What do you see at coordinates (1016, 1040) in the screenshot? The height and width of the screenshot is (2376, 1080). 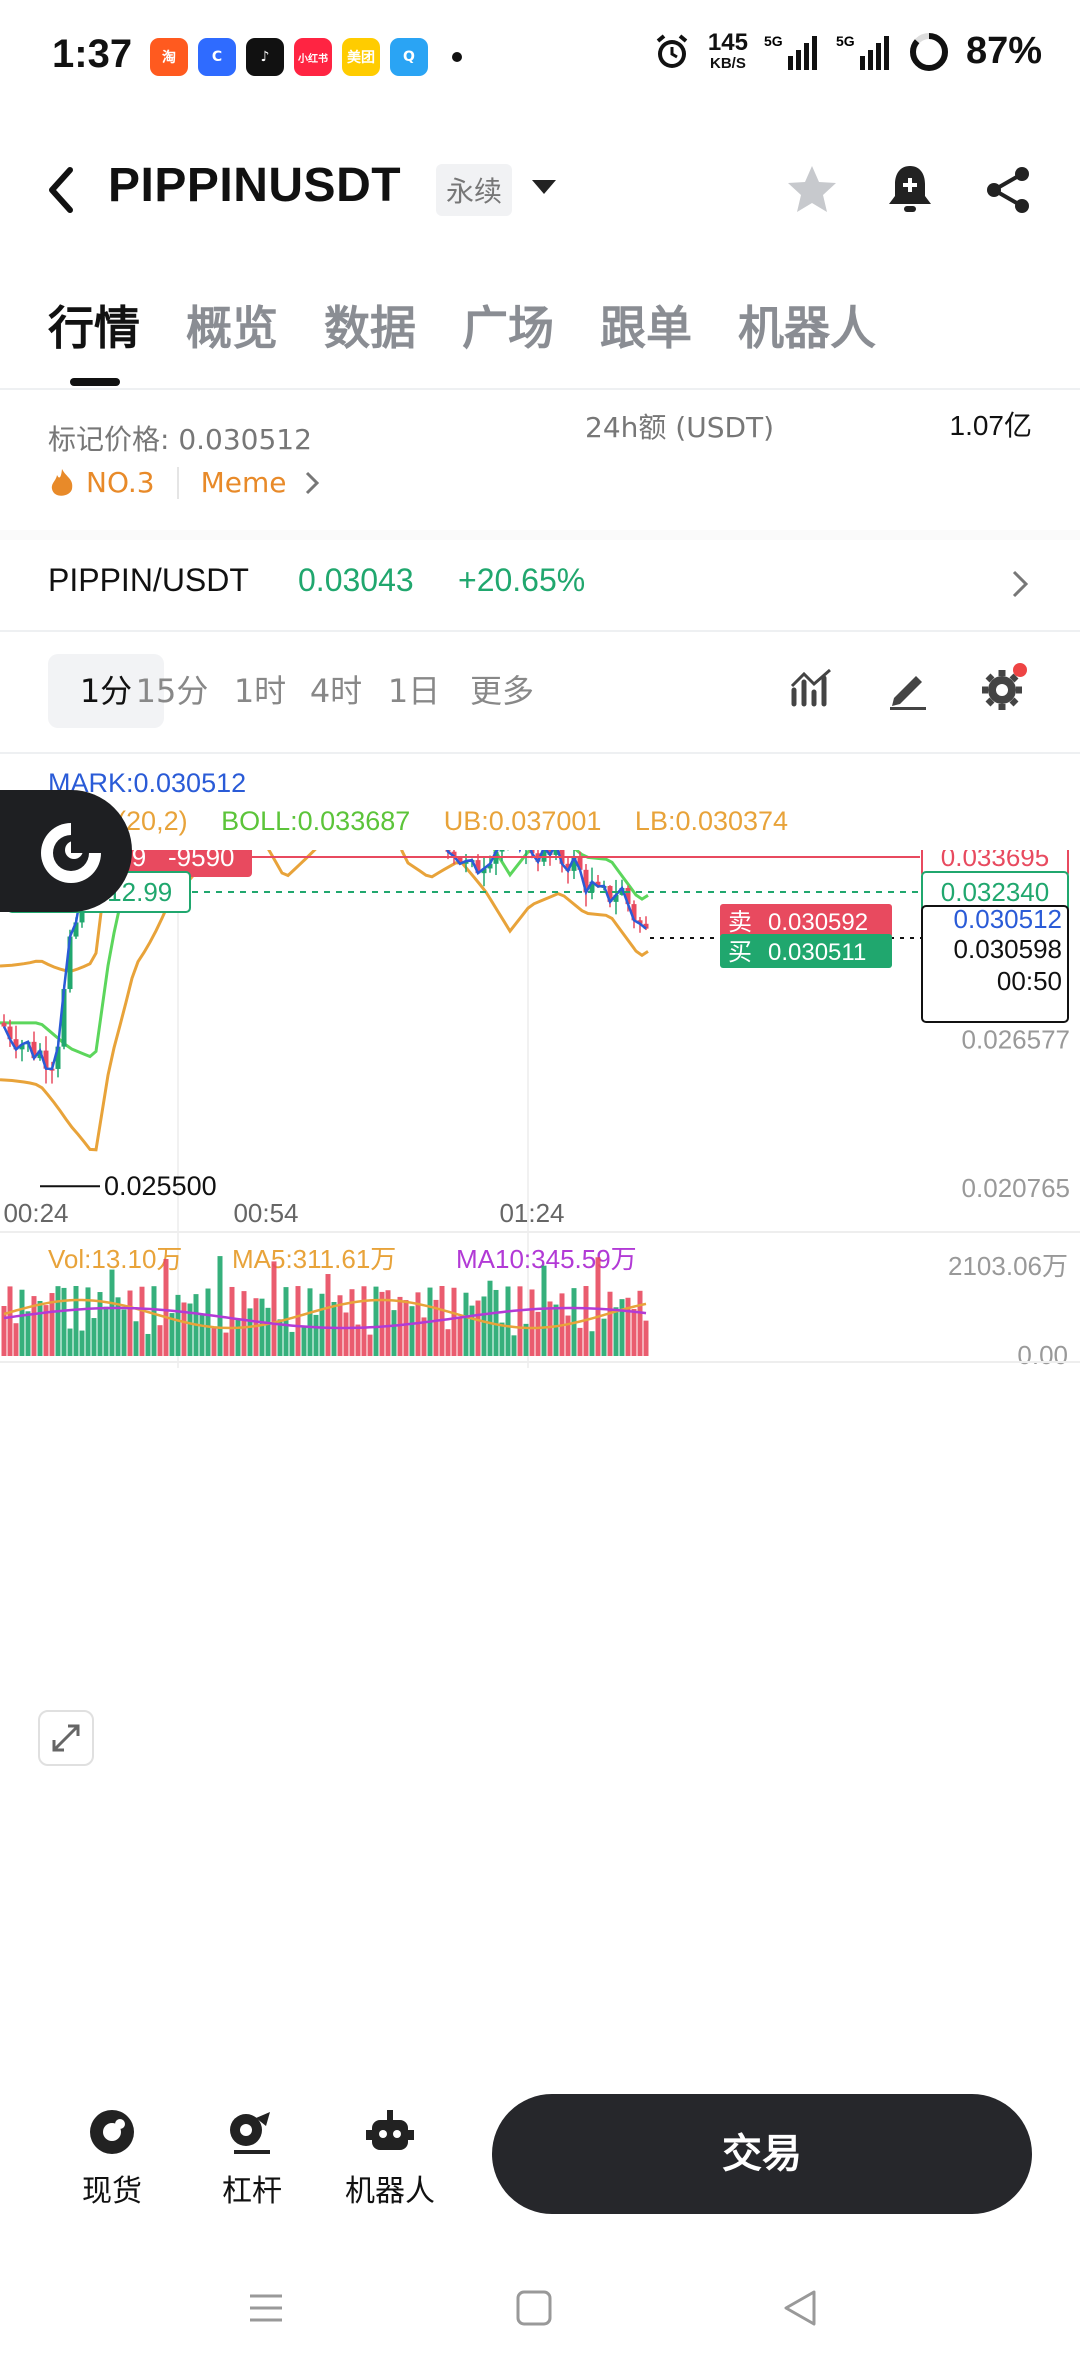 I see `price-axis-label: 0.026577` at bounding box center [1016, 1040].